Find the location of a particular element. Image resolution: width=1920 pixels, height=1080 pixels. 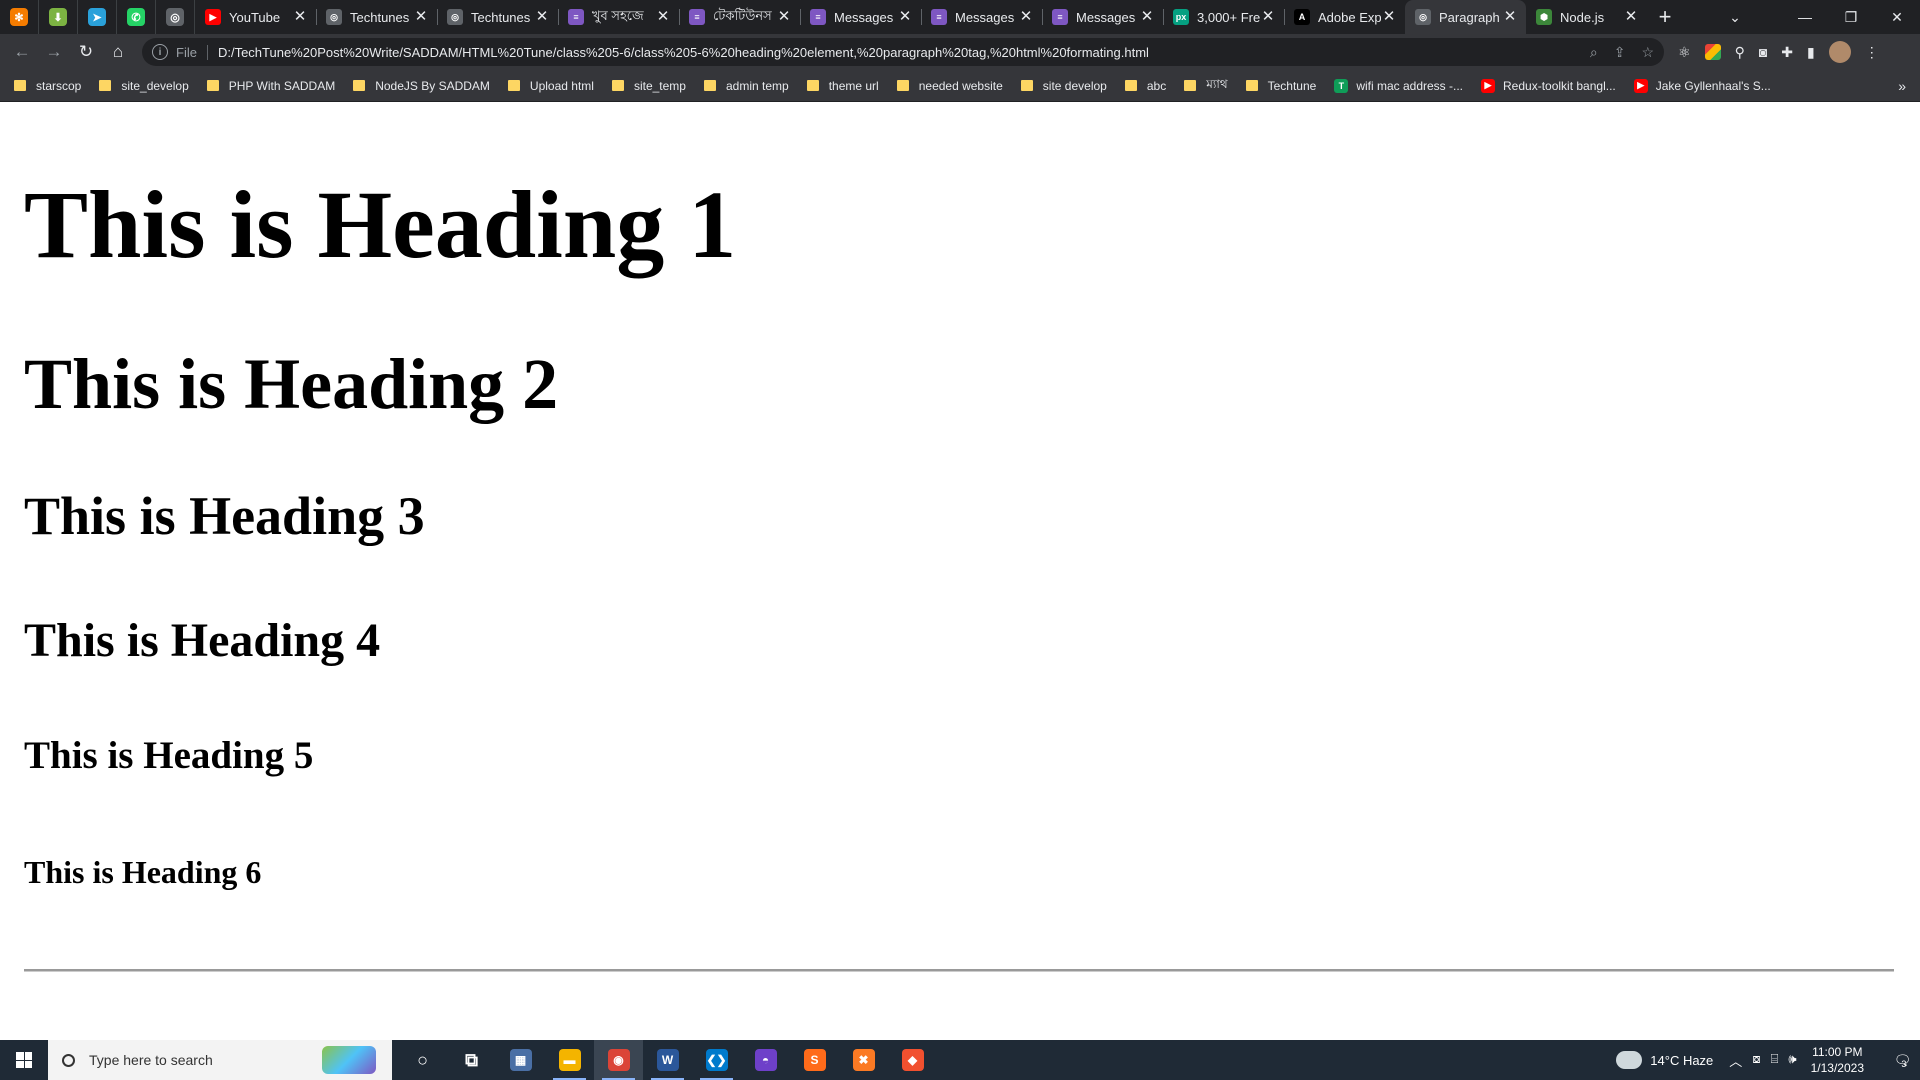

bookmark-folder: site_develop is located at coordinates (144, 86).